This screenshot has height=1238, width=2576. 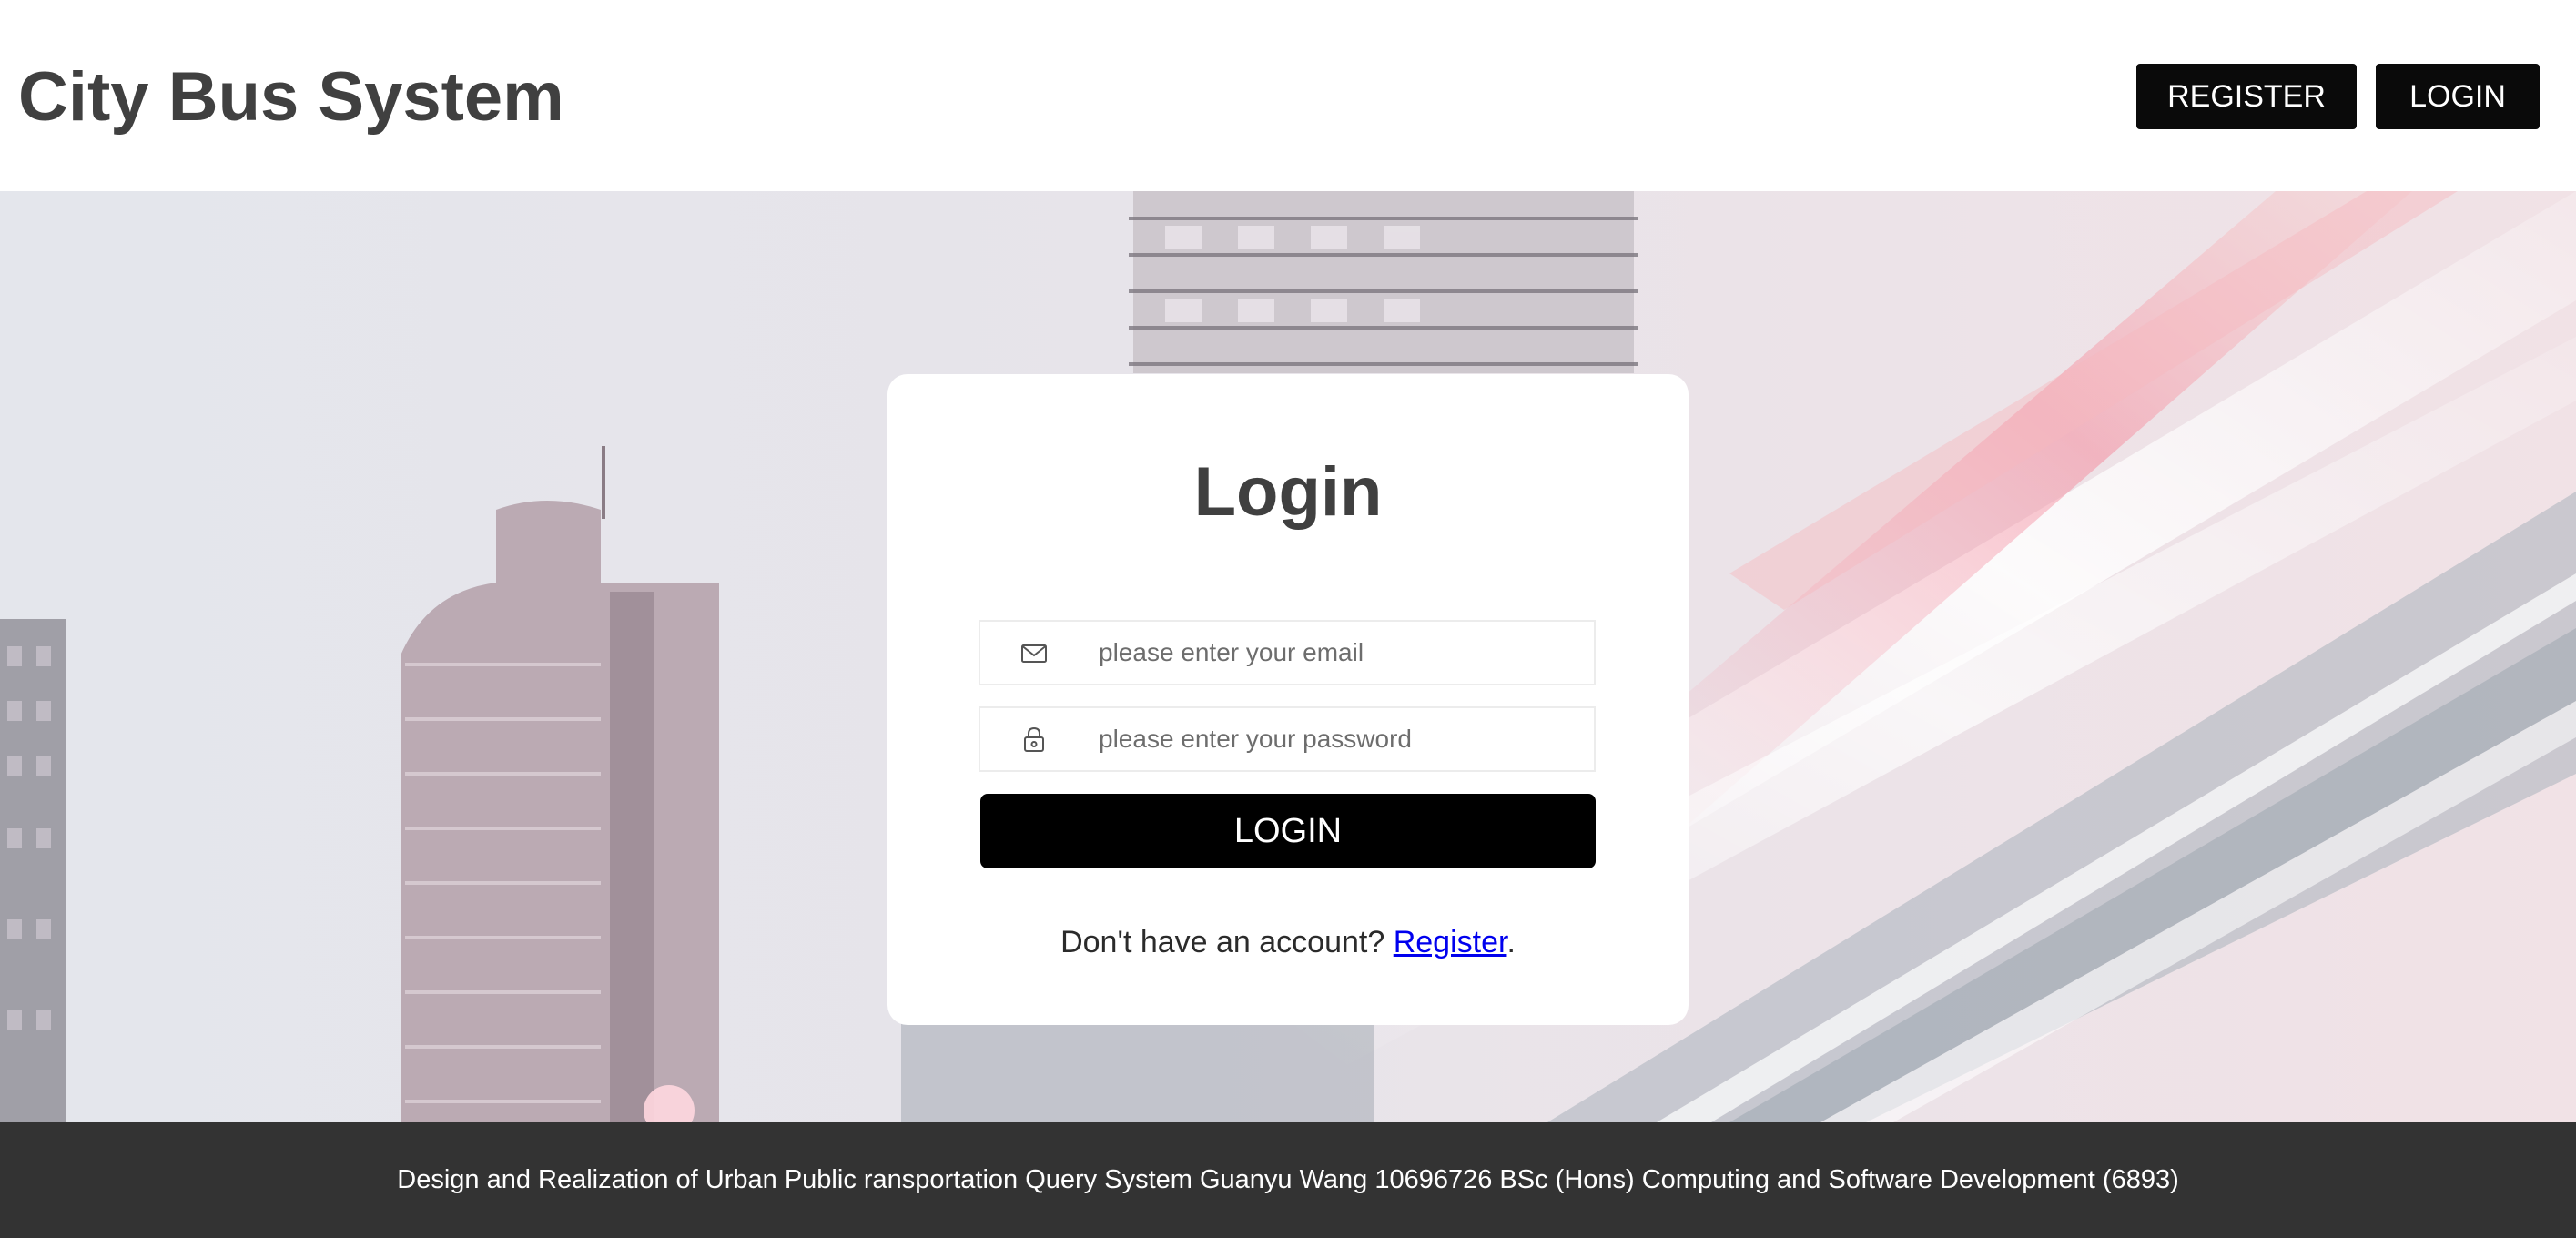 What do you see at coordinates (2458, 96) in the screenshot?
I see `login-nav-button: LOGIN` at bounding box center [2458, 96].